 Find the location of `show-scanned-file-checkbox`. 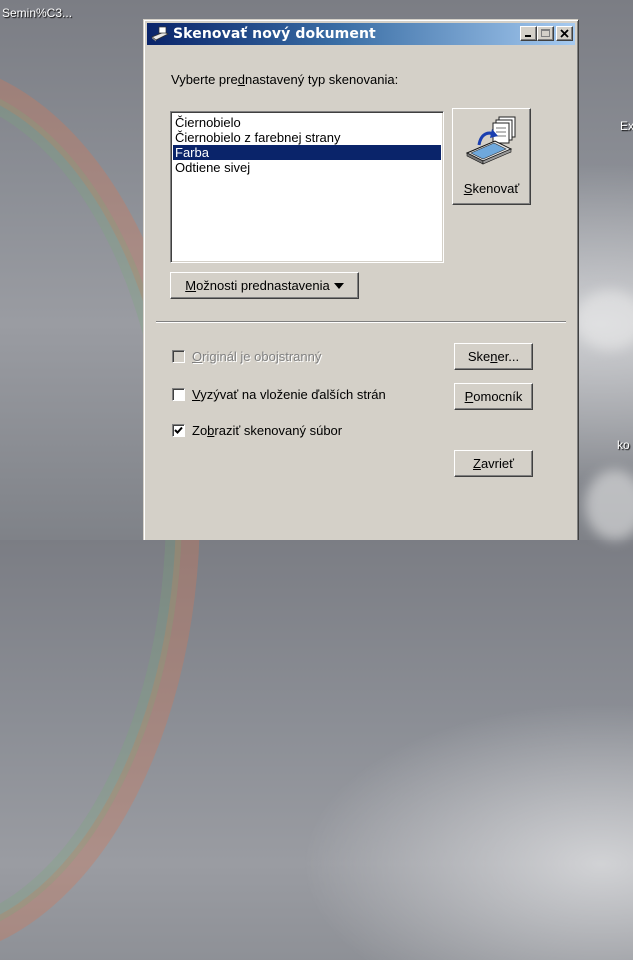

show-scanned-file-checkbox is located at coordinates (178, 430).